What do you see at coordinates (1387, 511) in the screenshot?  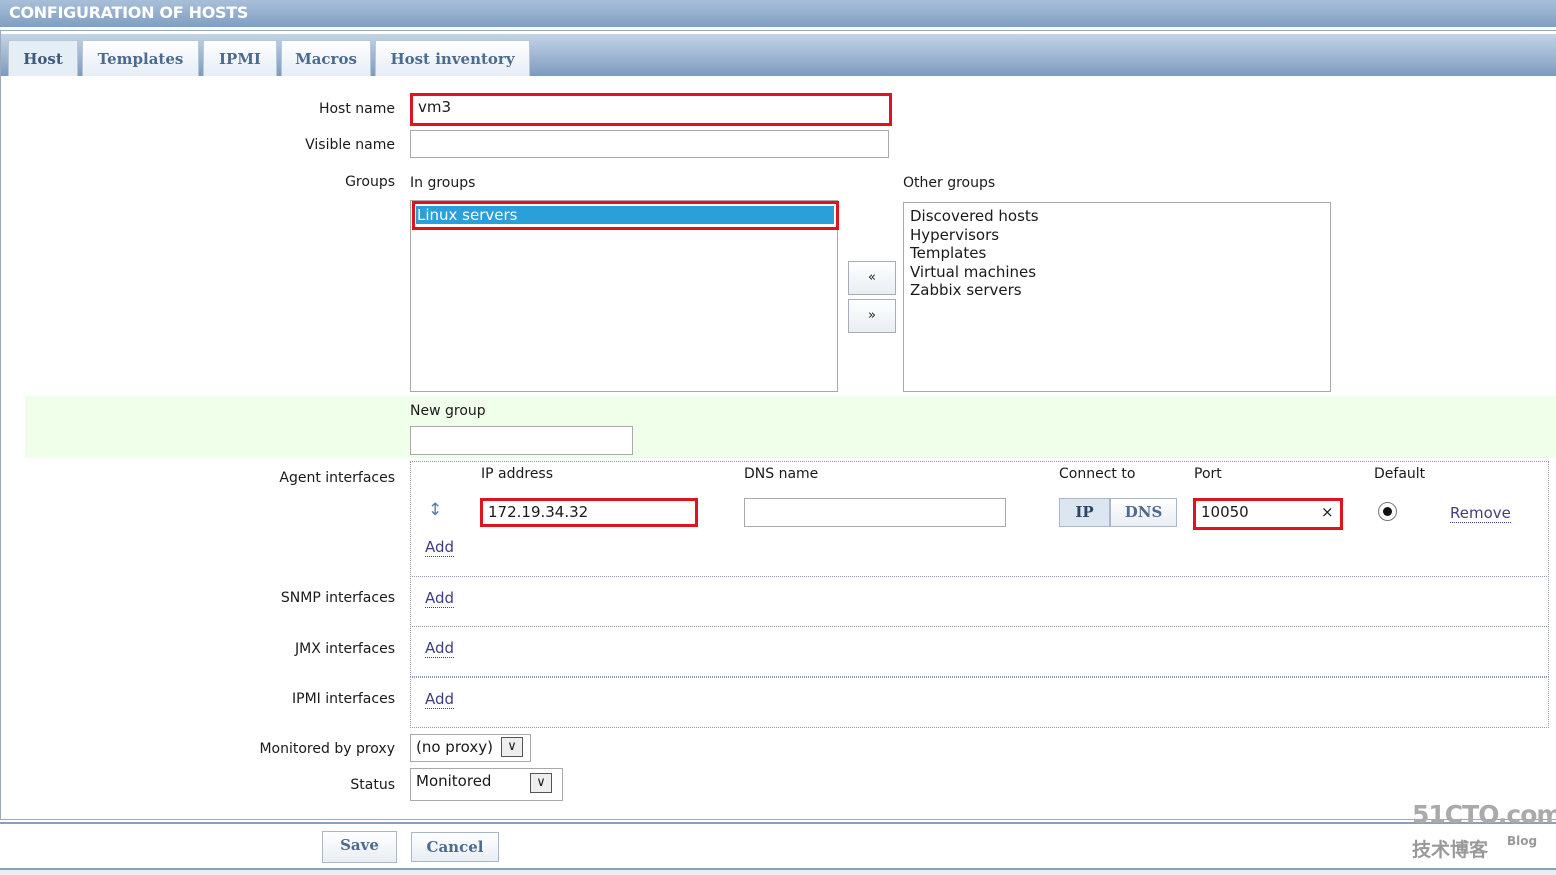 I see `default-radio` at bounding box center [1387, 511].